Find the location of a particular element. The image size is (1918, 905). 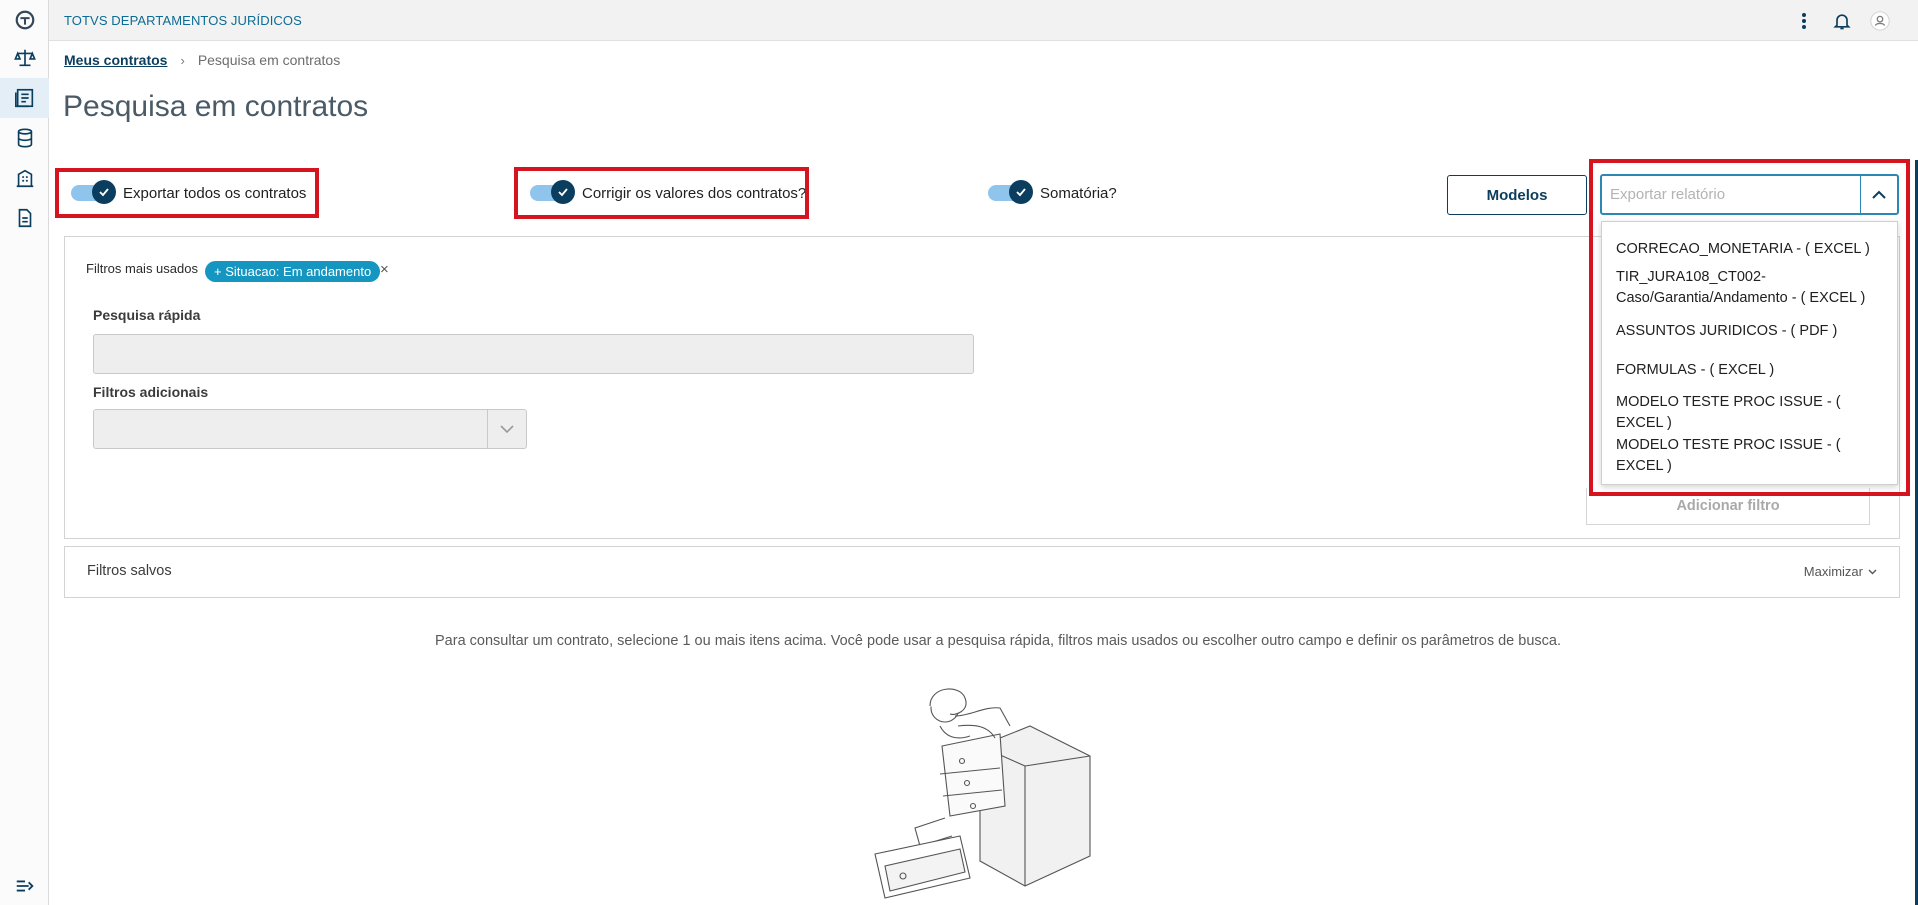

user-avatar-icon is located at coordinates (1880, 21).